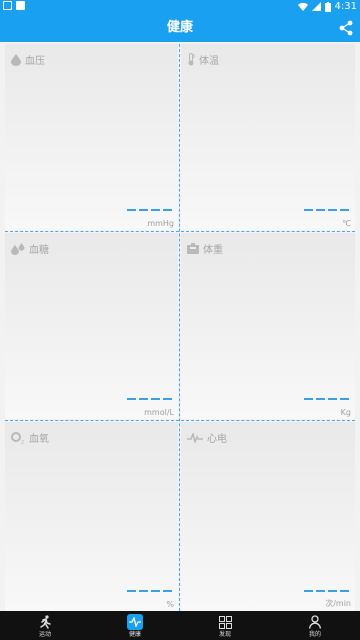 The height and width of the screenshot is (640, 360). I want to click on blood-oxygen-card: 2 血氧 %, so click(91, 516).